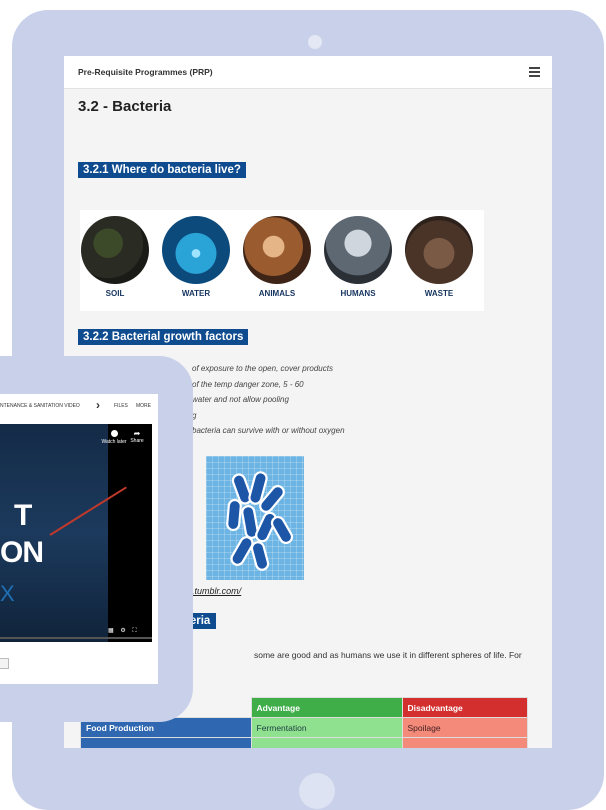  I want to click on captions-icon: ▦, so click(111, 631).